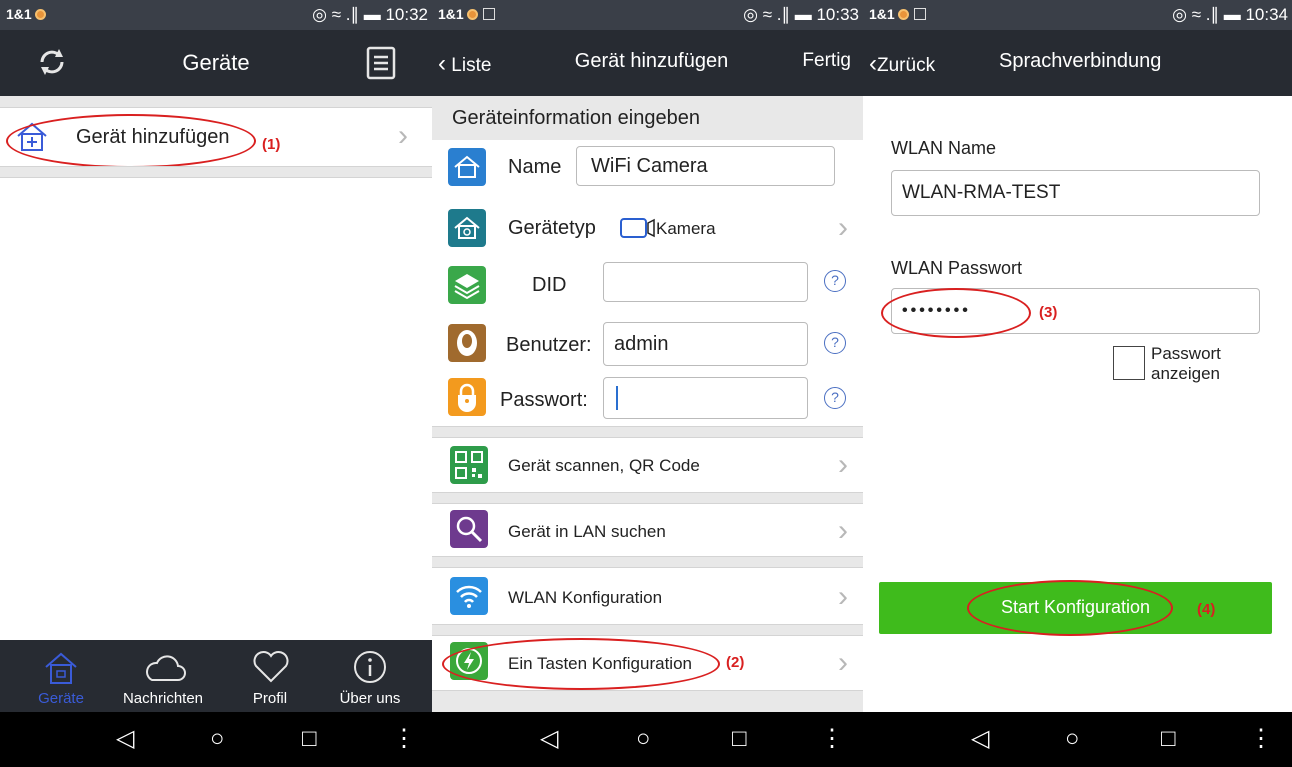 The height and width of the screenshot is (767, 1292). I want to click on did-label: DID, so click(549, 285).